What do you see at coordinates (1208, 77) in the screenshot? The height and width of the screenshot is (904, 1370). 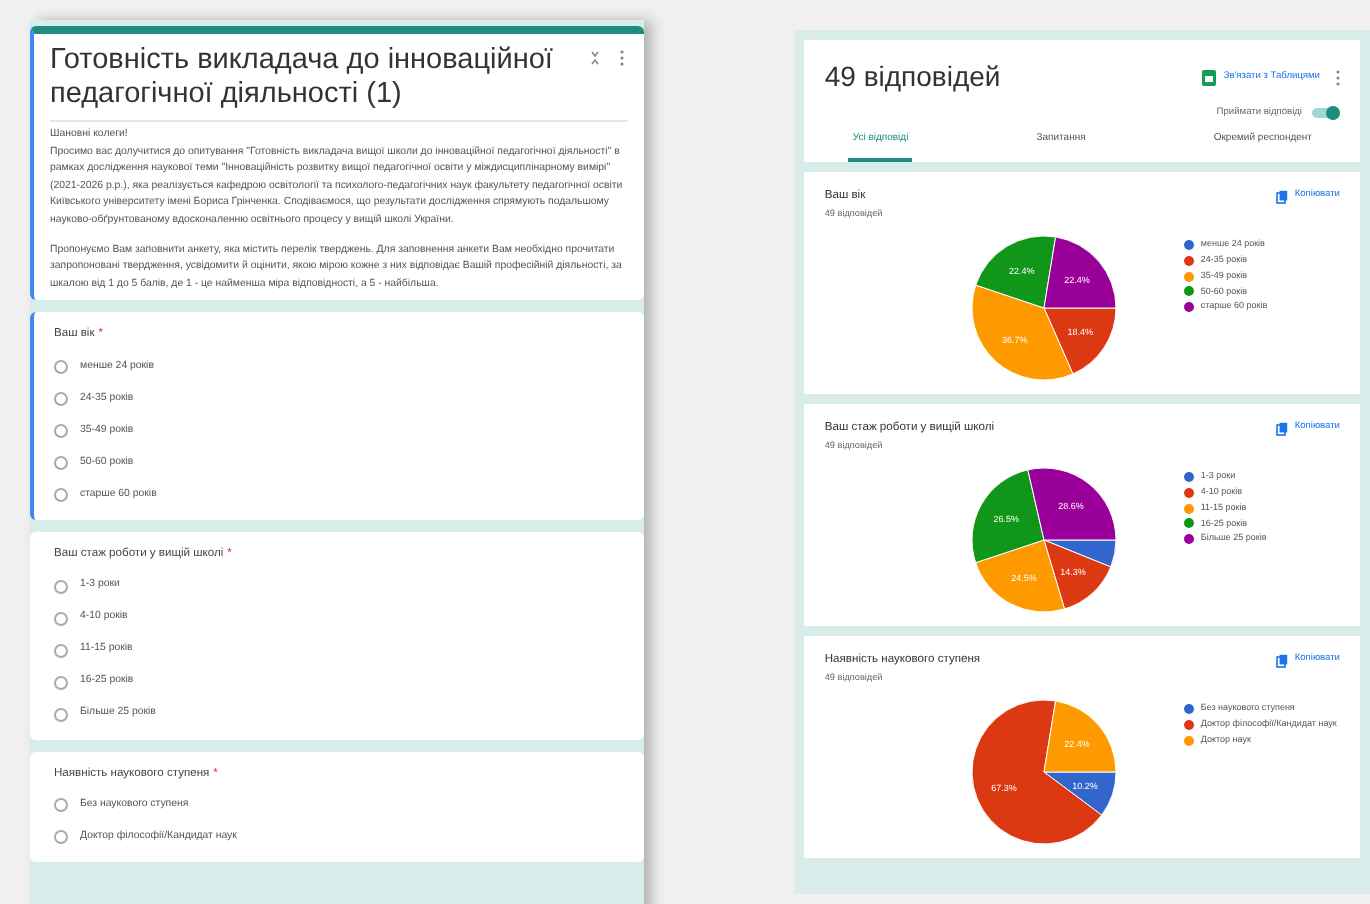 I see `sheets-icon` at bounding box center [1208, 77].